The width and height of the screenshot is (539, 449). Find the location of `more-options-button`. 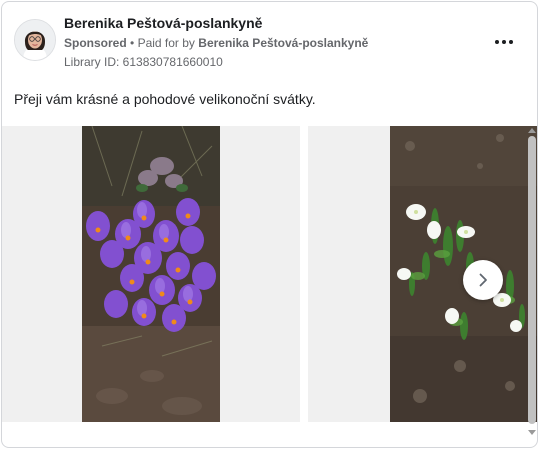

more-options-button is located at coordinates (504, 42).